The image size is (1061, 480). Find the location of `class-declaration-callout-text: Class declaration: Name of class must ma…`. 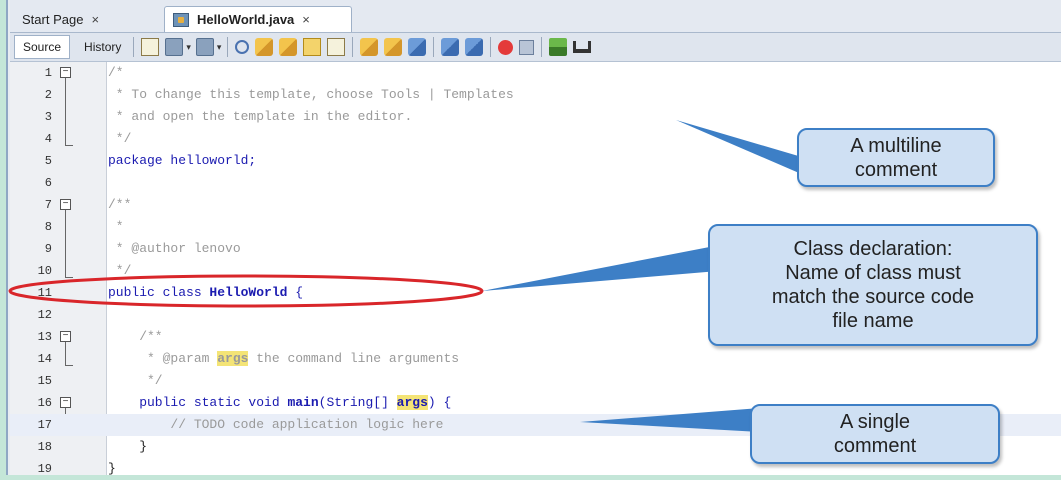

class-declaration-callout-text: Class declaration: Name of class must ma… is located at coordinates (873, 285).